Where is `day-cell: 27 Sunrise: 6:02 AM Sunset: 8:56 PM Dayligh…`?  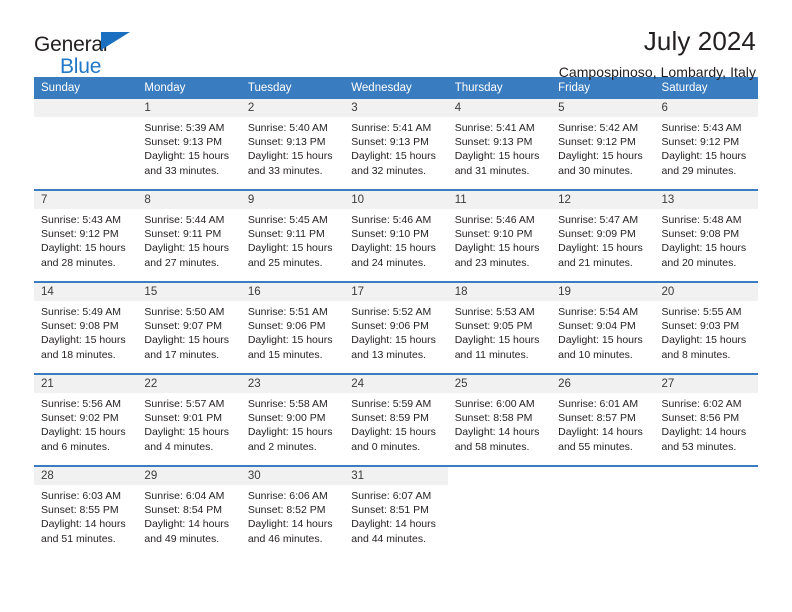 day-cell: 27 Sunrise: 6:02 AM Sunset: 8:56 PM Dayligh… is located at coordinates (706, 419).